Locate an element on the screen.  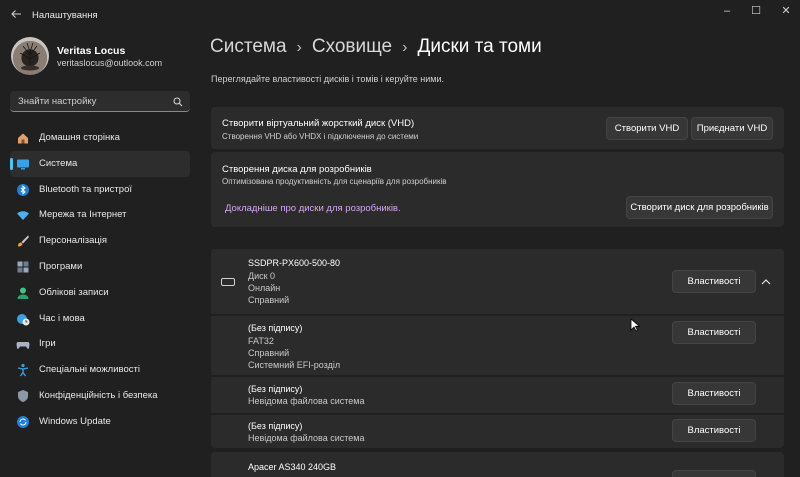
sidebar-item-label: Спеціальні можливості is located at coordinates (89, 370).